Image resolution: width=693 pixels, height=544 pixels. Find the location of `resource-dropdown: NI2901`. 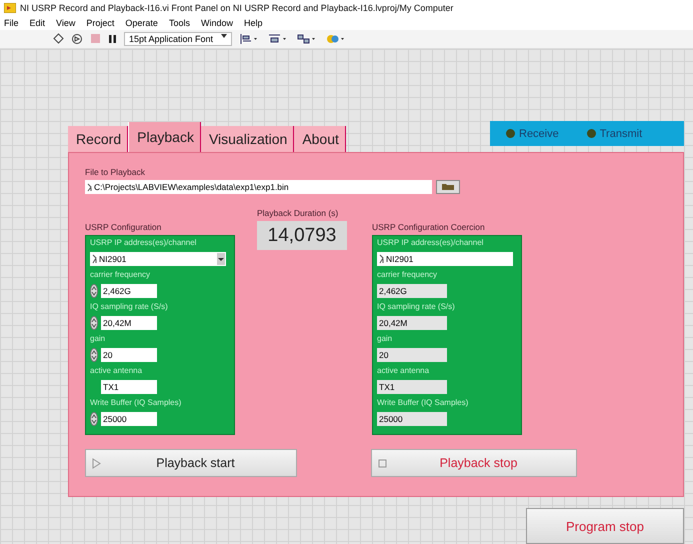

resource-dropdown: NI2901 is located at coordinates (158, 259).